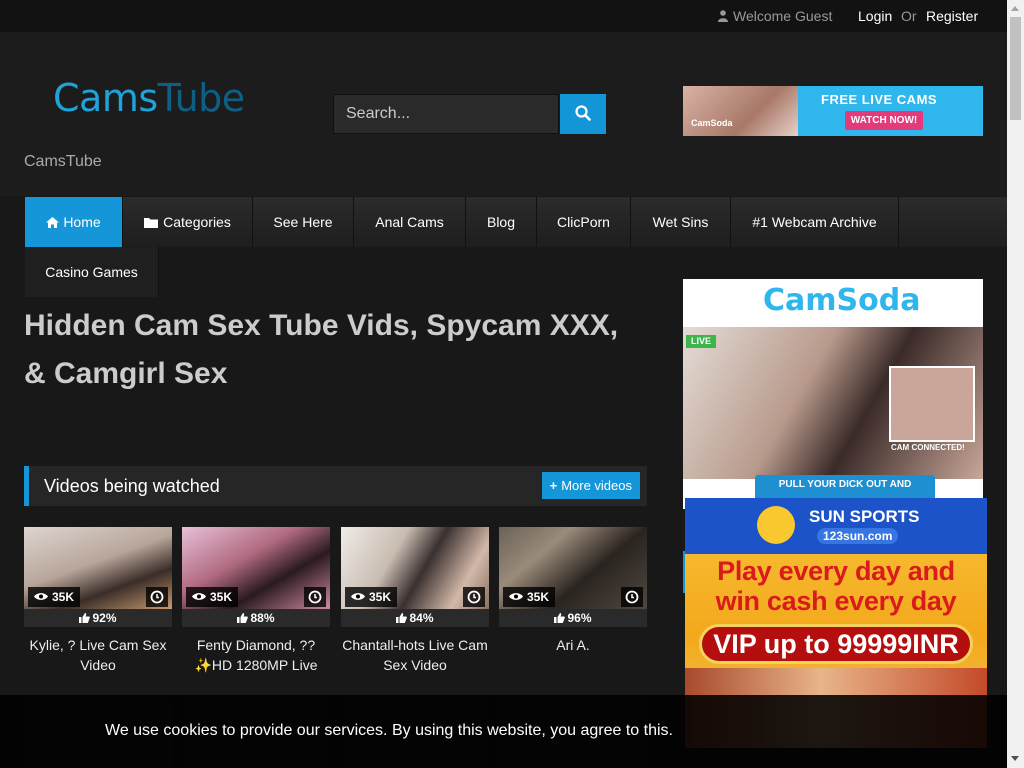 The width and height of the screenshot is (1024, 768). Describe the element at coordinates (836, 601) in the screenshot. I see `ad-line-2: win cash every day` at that location.